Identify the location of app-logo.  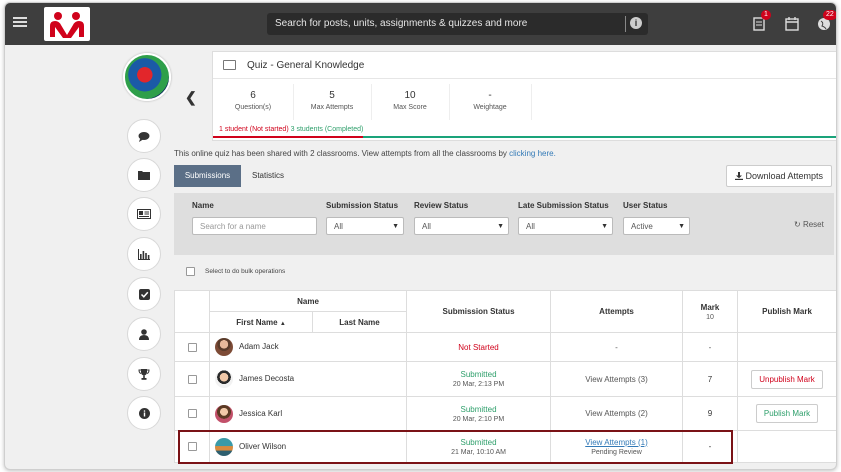
(67, 24).